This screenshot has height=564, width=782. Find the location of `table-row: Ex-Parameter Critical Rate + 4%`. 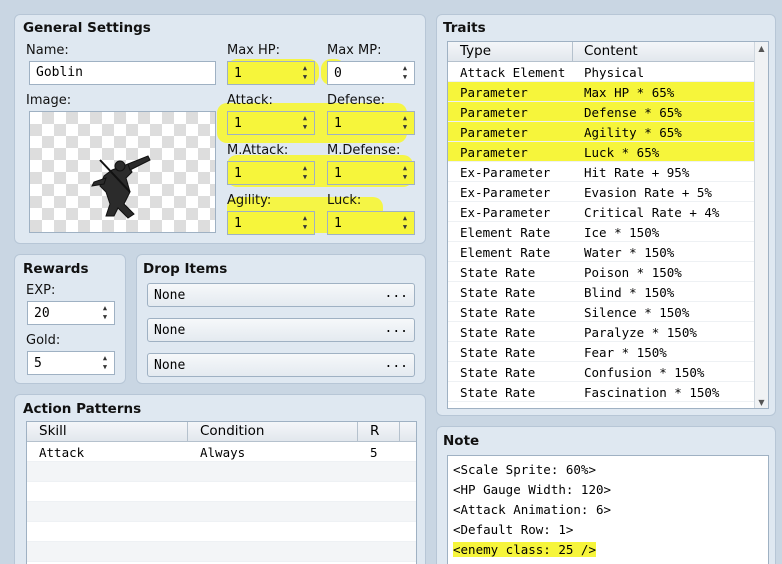

table-row: Ex-Parameter Critical Rate + 4% is located at coordinates (602, 212).